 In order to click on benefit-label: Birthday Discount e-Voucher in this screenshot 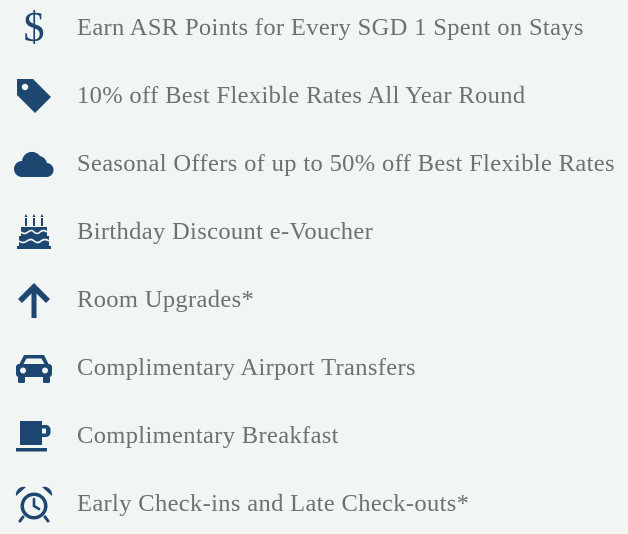, I will do `click(225, 231)`.